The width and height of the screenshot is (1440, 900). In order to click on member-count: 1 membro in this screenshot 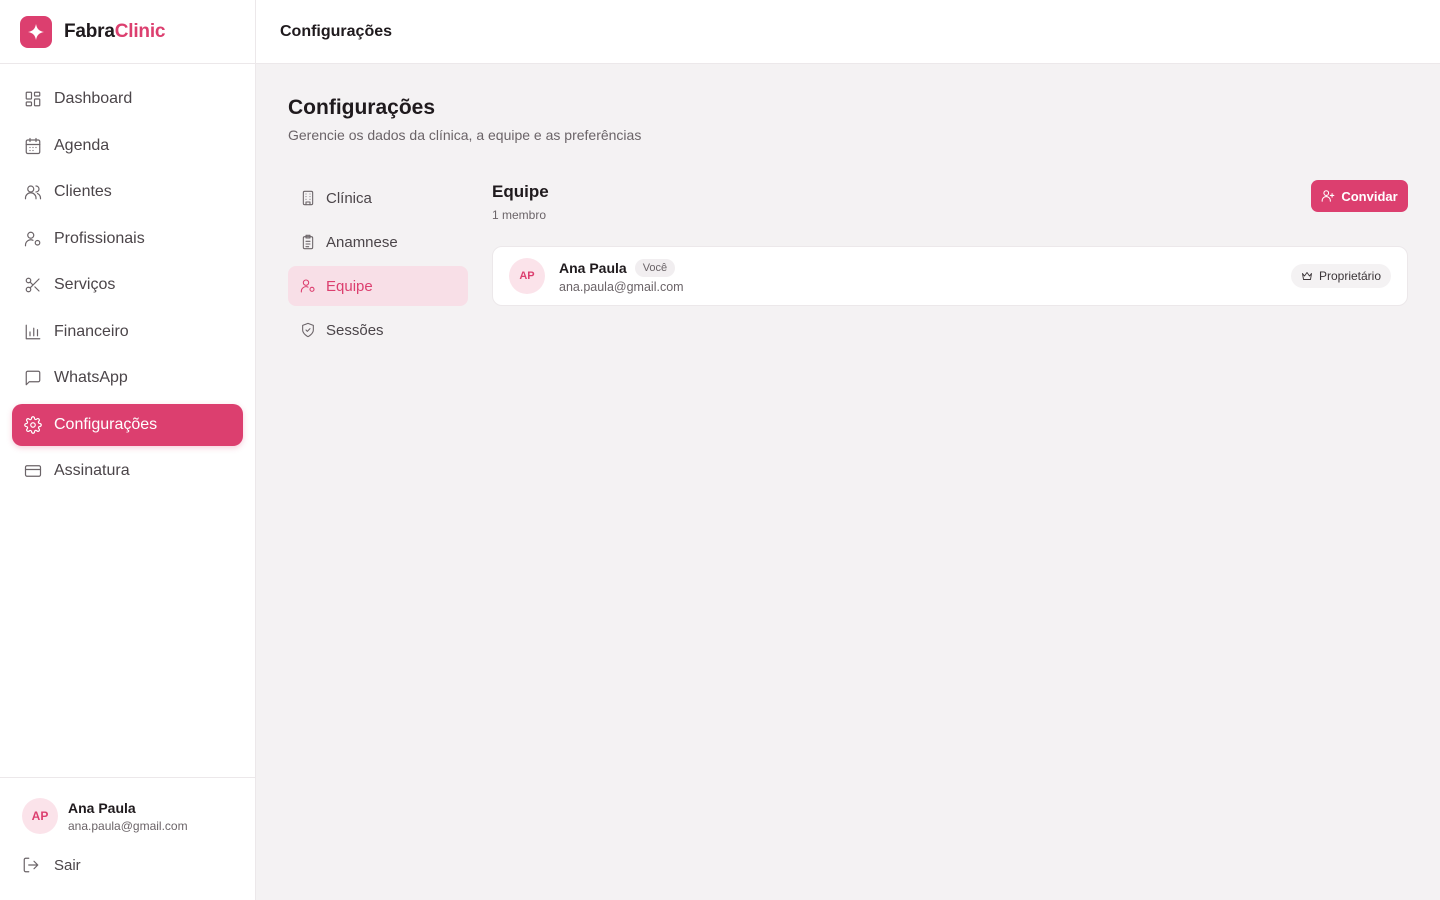, I will do `click(519, 215)`.